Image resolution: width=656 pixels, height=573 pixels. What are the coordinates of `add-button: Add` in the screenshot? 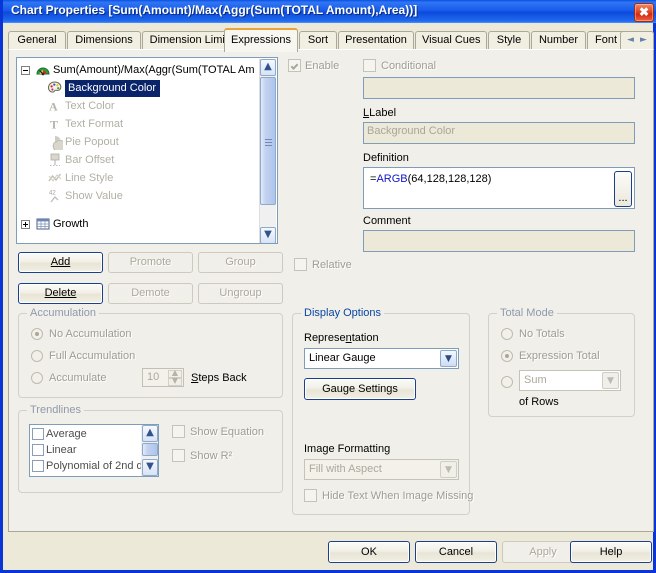 It's located at (60, 262).